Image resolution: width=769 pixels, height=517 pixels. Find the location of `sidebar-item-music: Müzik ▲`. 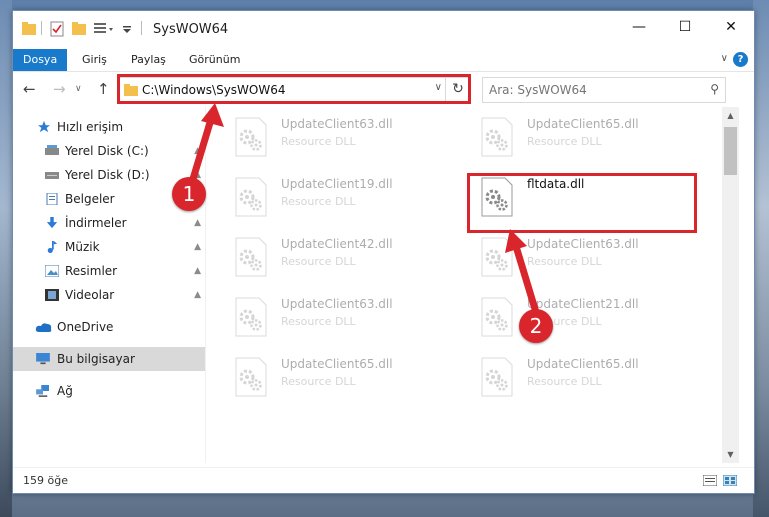

sidebar-item-music: Müzik ▲ is located at coordinates (109, 247).